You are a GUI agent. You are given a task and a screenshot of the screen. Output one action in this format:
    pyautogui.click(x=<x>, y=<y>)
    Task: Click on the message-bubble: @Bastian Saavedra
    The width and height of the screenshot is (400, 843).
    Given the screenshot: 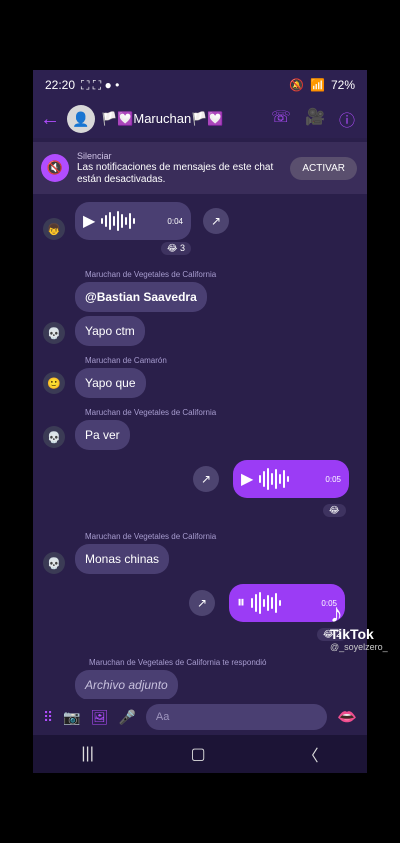 What is the action you would take?
    pyautogui.click(x=141, y=297)
    